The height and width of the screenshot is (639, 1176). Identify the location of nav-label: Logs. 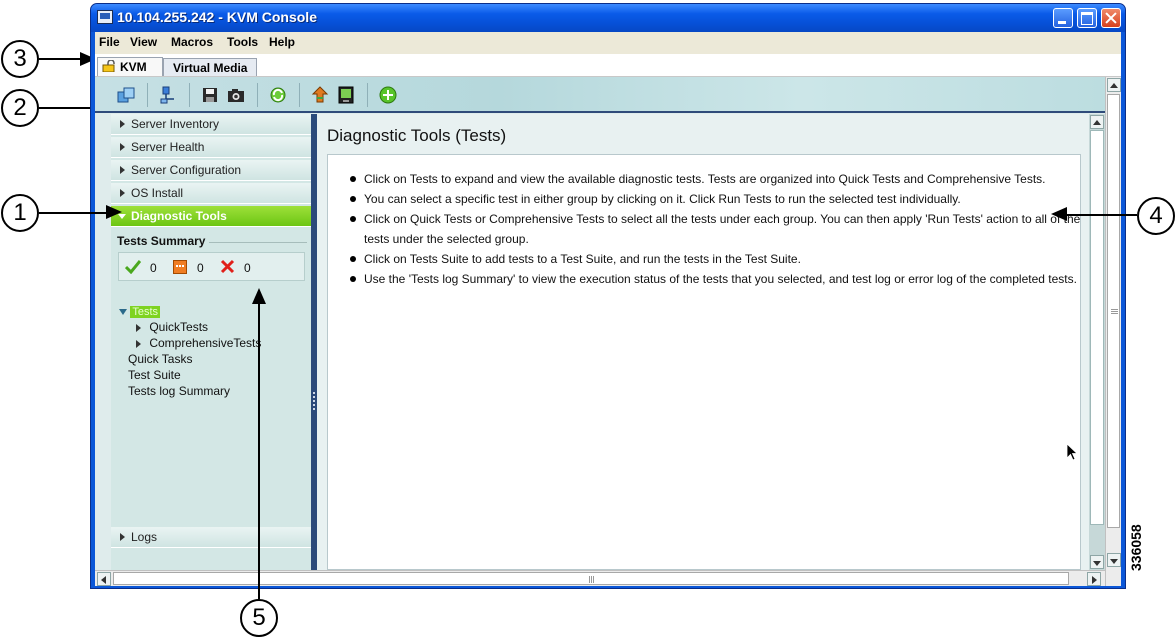
(144, 537).